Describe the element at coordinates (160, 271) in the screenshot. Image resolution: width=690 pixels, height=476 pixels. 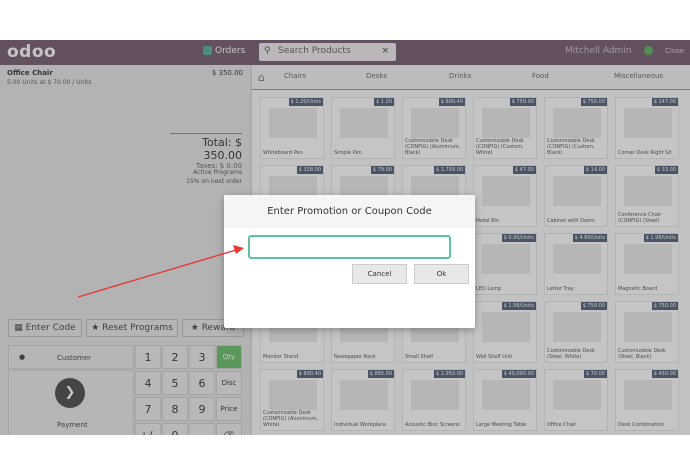
I see `annotation-arrow` at that location.